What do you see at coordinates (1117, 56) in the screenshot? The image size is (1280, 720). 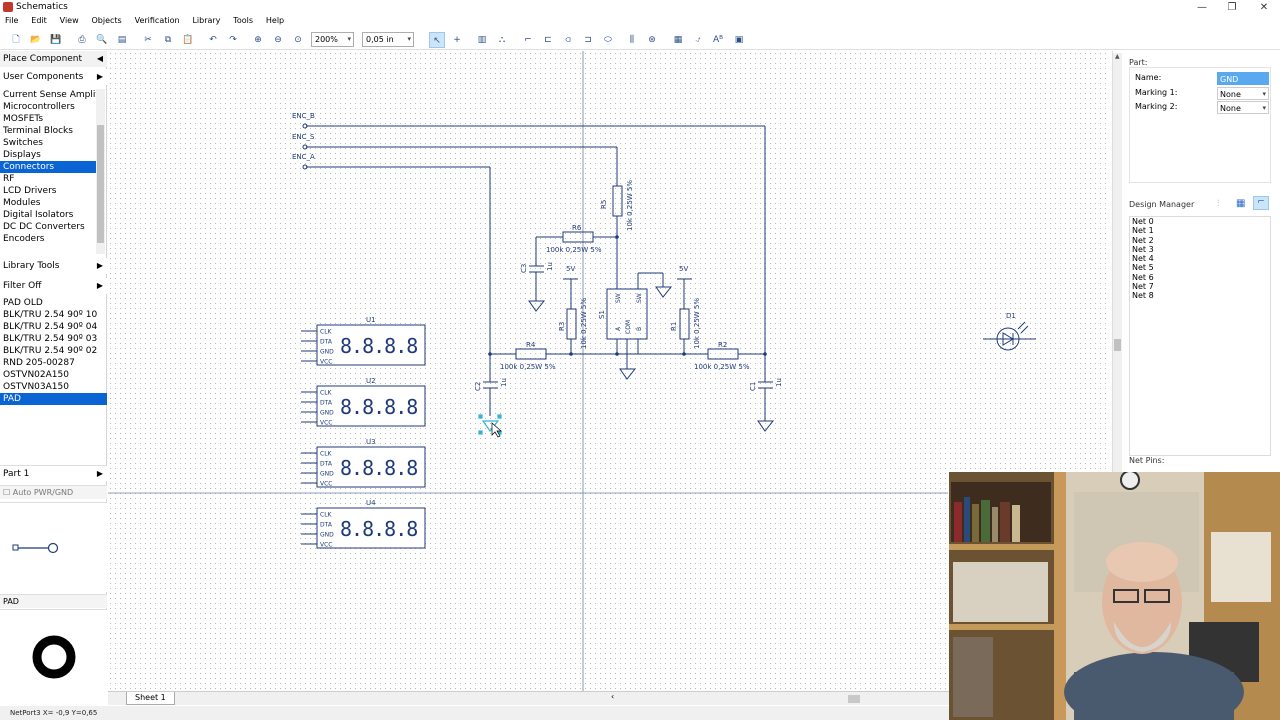 I see `scroll-up-icon: ▲` at bounding box center [1117, 56].